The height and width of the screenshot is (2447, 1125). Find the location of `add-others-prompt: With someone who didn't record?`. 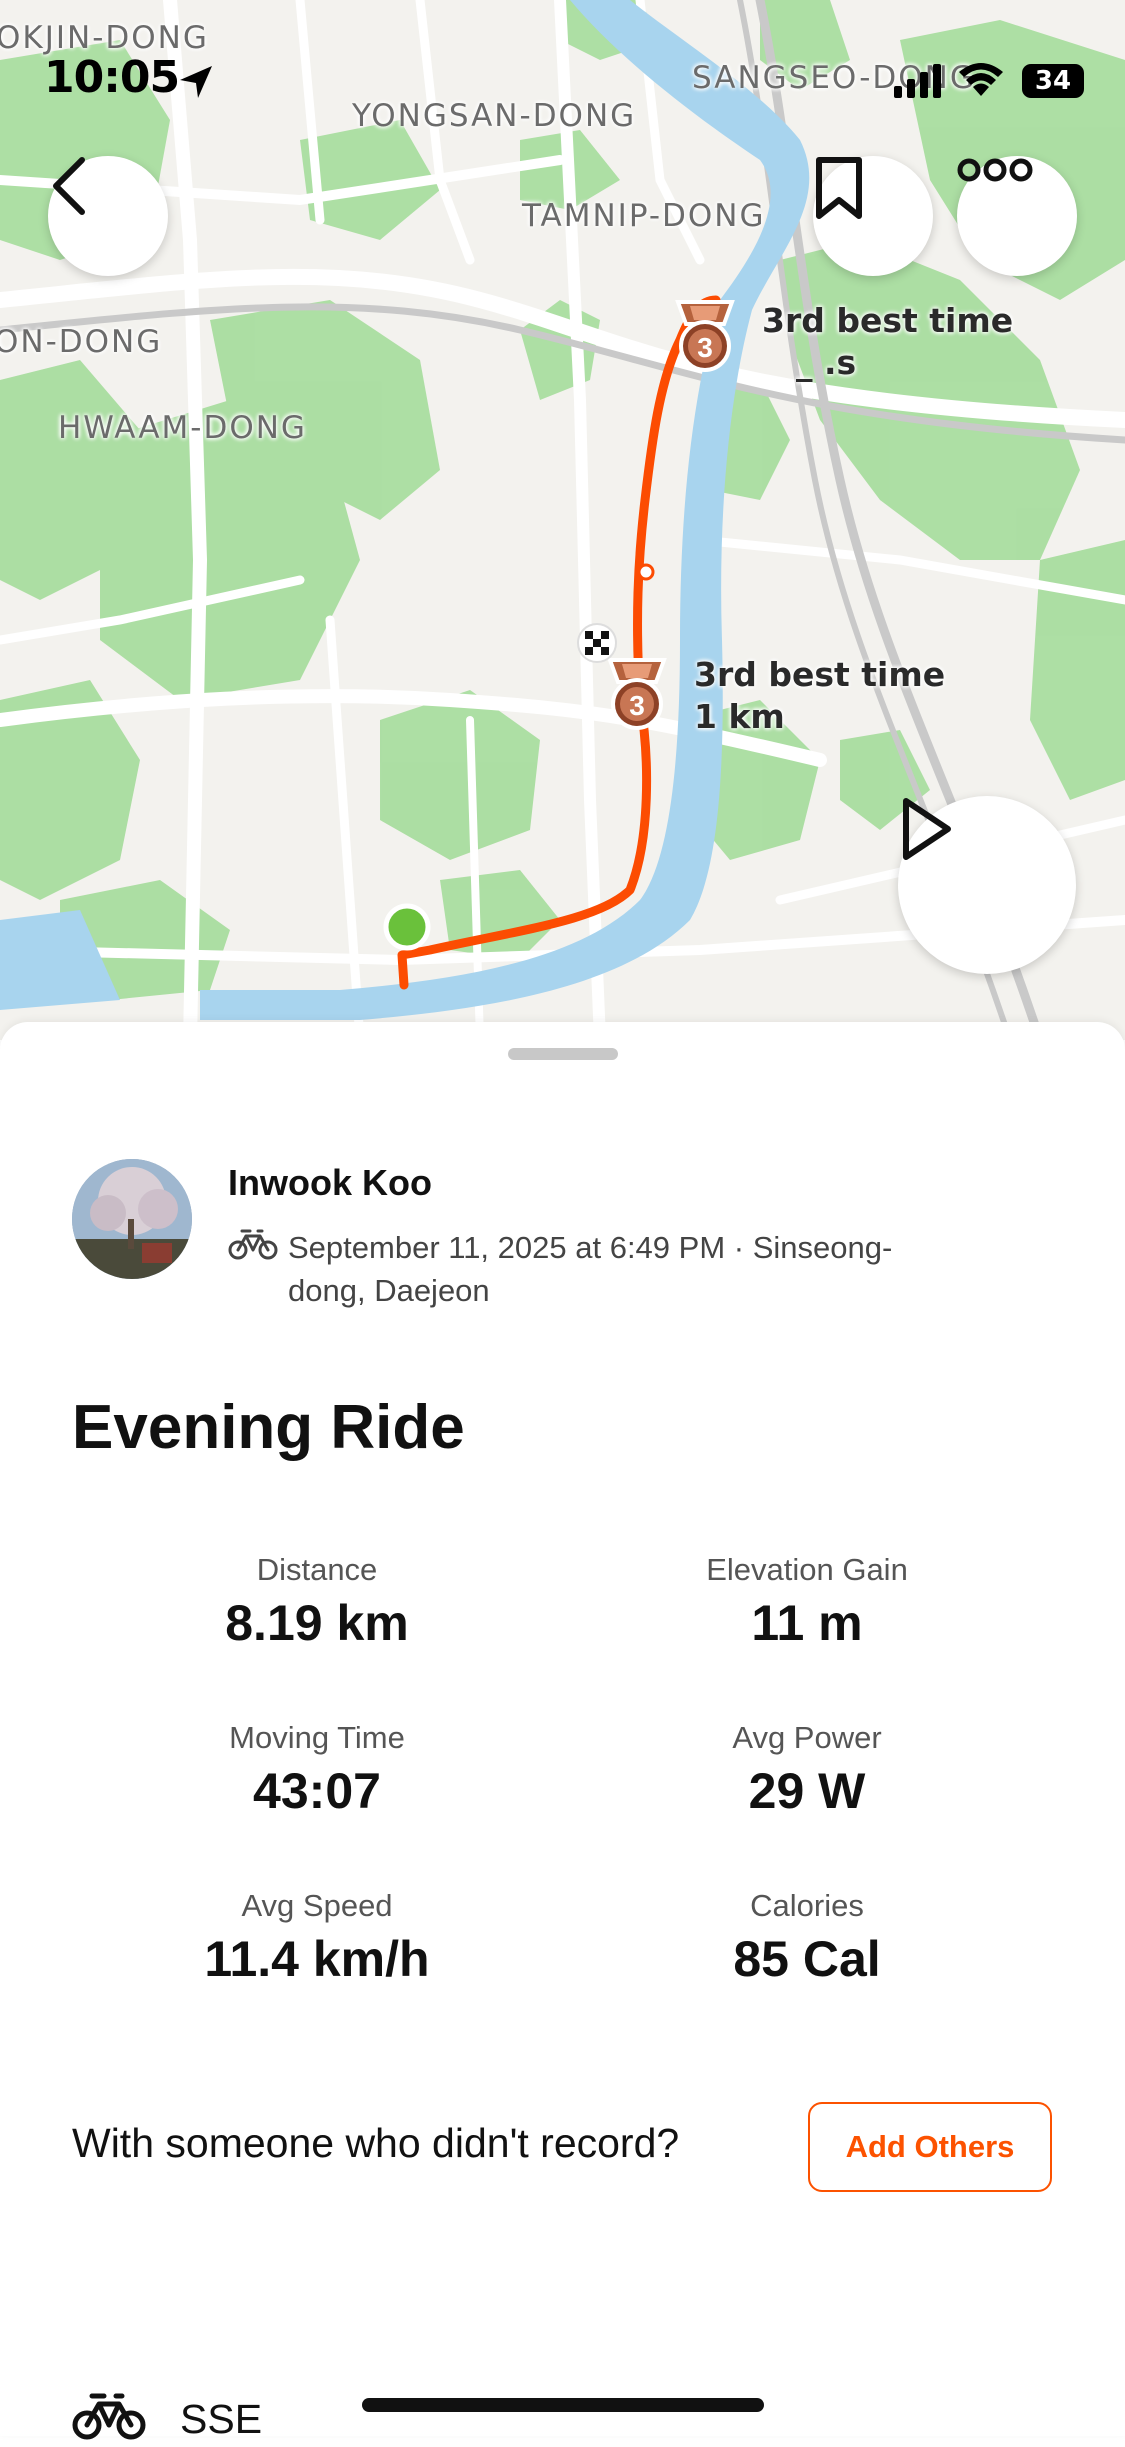

add-others-prompt: With someone who didn't record? is located at coordinates (376, 2143).